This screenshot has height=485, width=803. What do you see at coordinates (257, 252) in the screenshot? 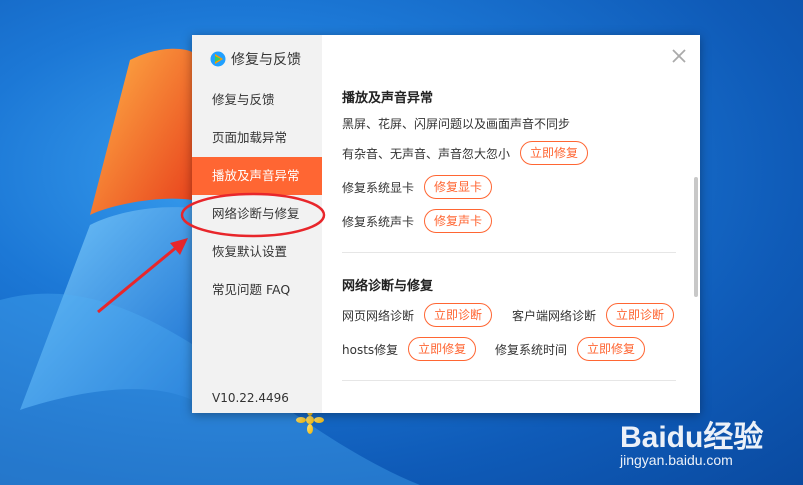
I see `sidebar-item-restore-defaults: 恢复默认设置` at bounding box center [257, 252].